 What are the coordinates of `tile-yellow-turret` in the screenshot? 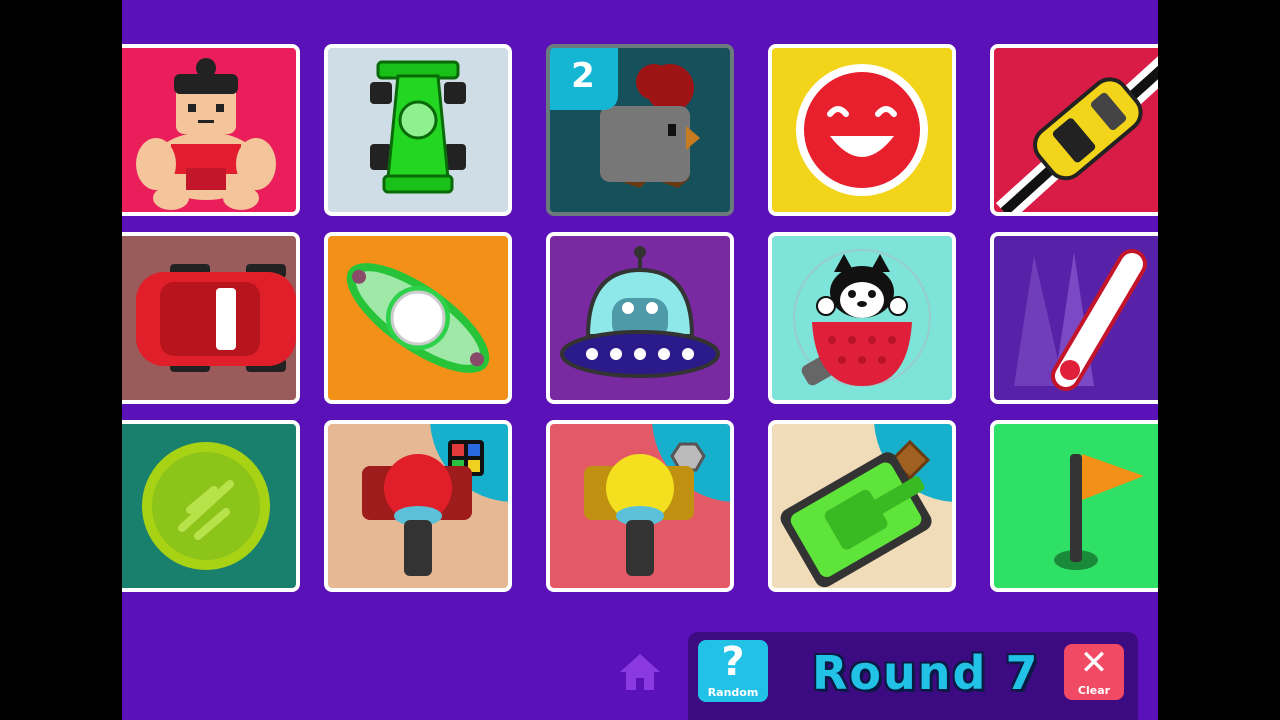 It's located at (640, 506).